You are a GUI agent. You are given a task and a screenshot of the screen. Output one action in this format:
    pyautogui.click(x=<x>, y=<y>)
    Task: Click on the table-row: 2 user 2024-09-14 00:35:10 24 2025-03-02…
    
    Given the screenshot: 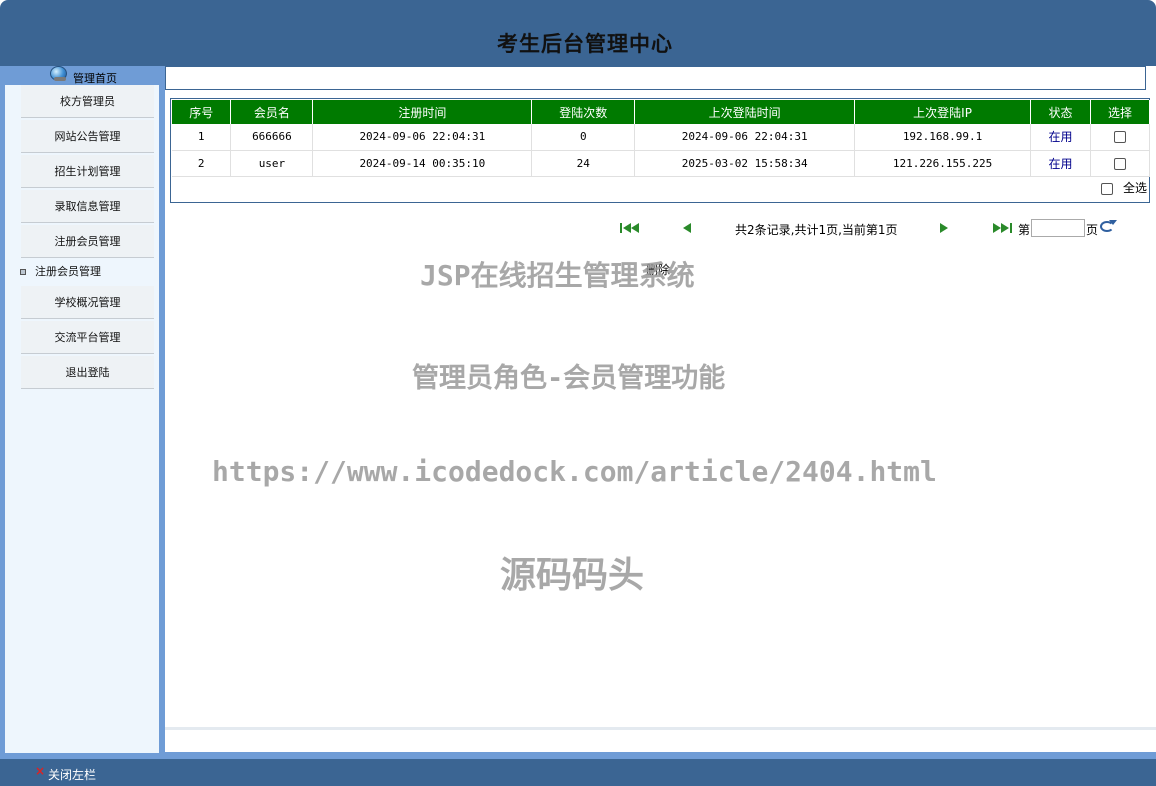 What is the action you would take?
    pyautogui.click(x=661, y=163)
    